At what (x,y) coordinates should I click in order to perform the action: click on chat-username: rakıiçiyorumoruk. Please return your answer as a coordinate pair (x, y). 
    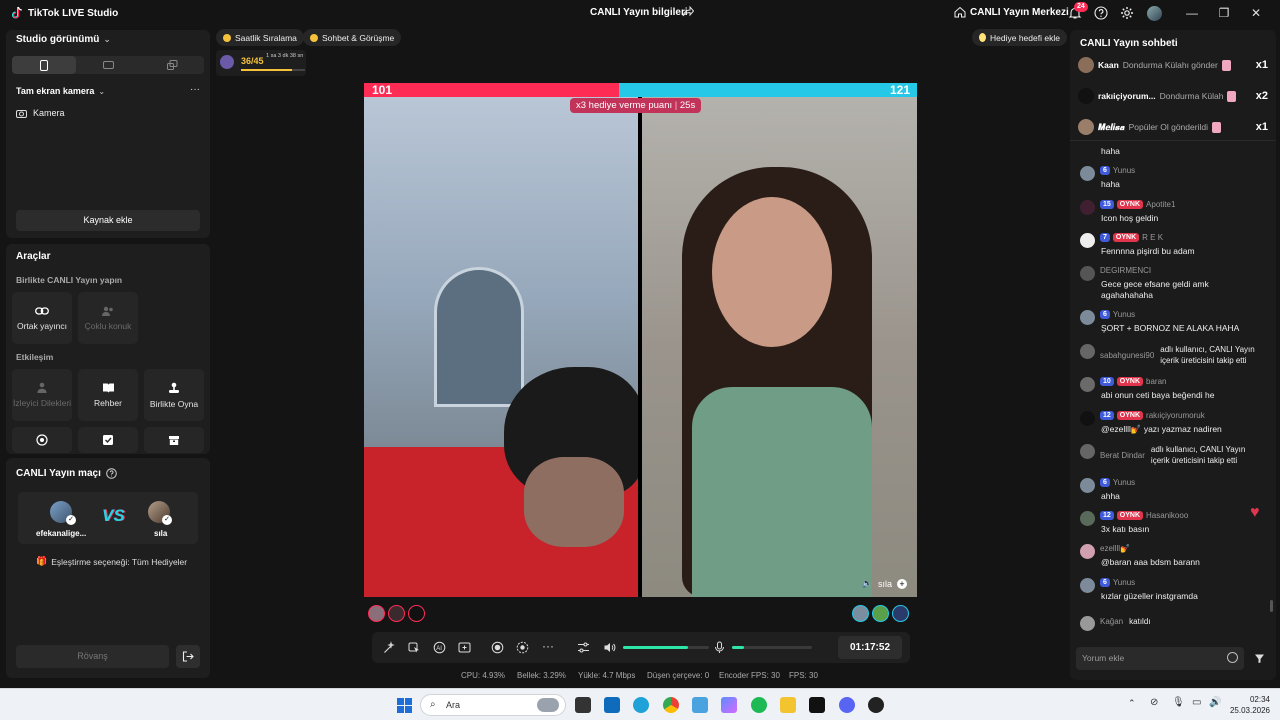
    Looking at the image, I should click on (1175, 415).